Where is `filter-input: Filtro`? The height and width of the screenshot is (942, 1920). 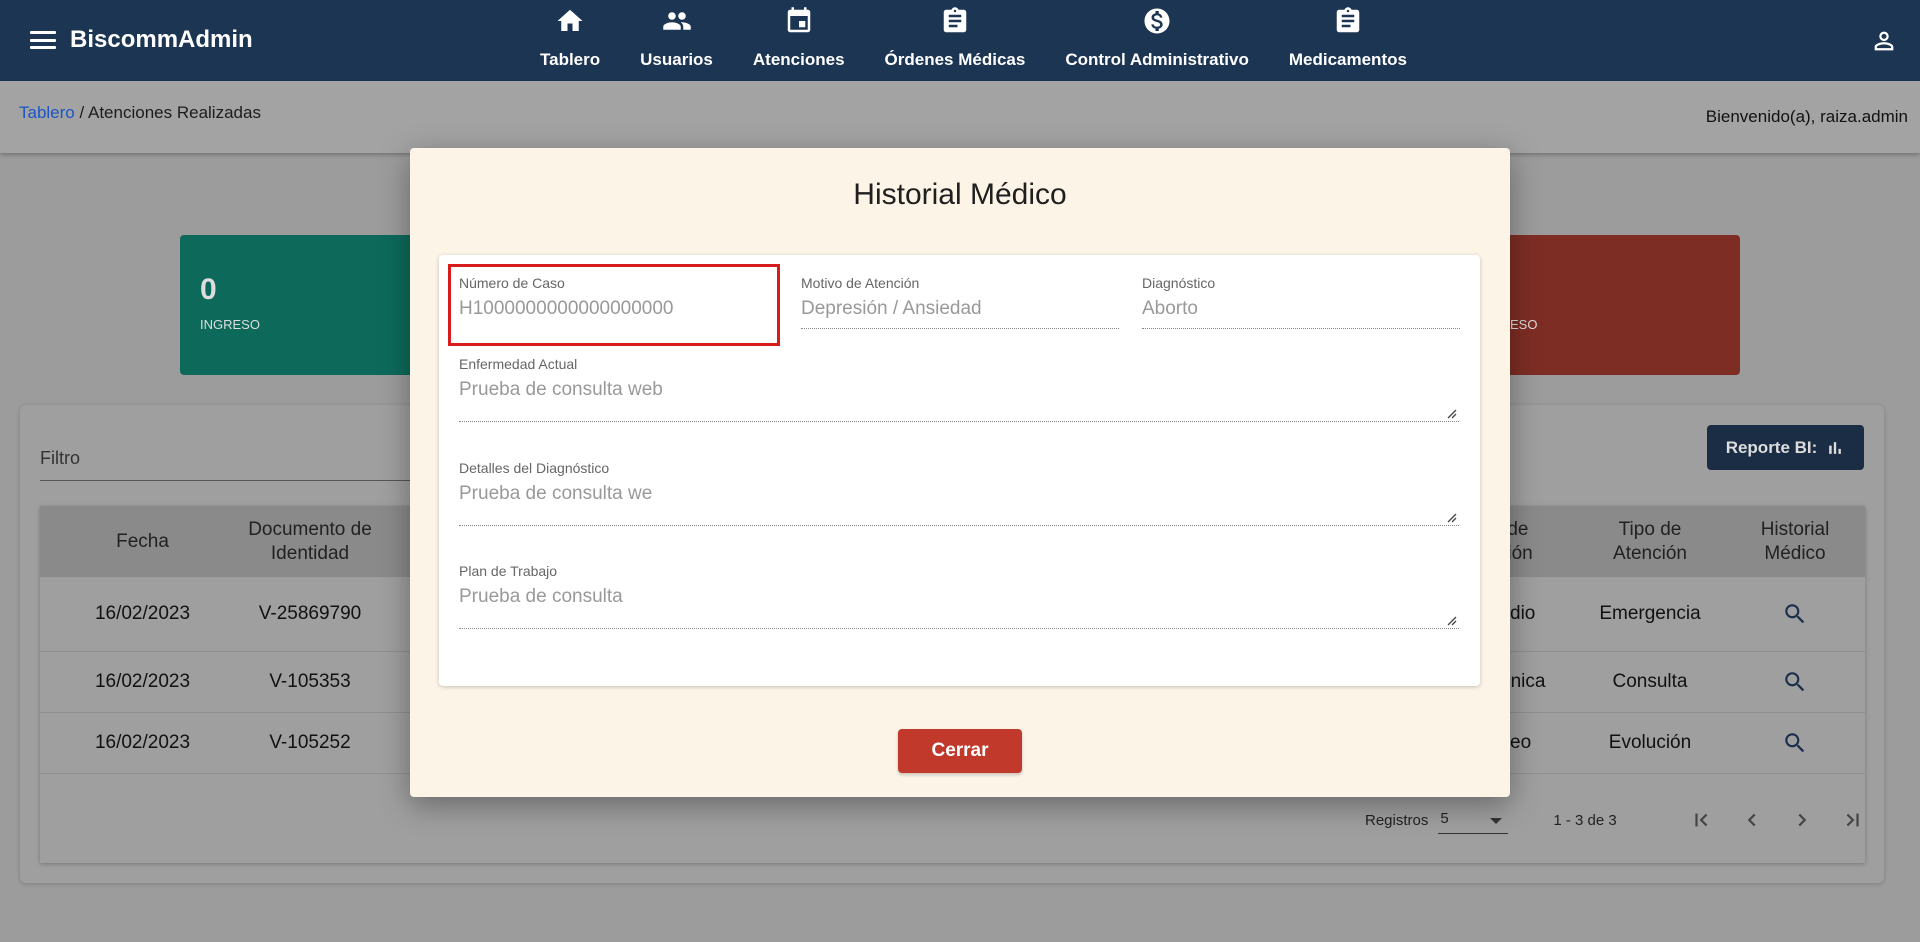 filter-input: Filtro is located at coordinates (225, 464).